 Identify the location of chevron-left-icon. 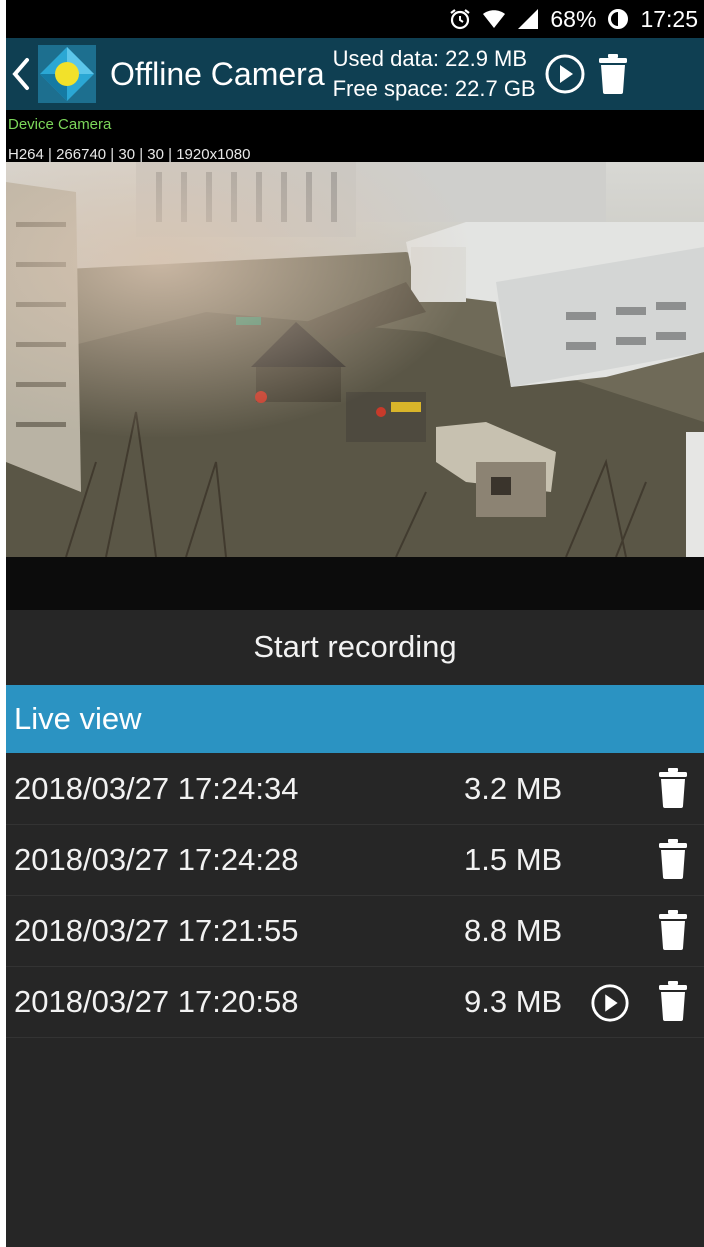
(20, 74).